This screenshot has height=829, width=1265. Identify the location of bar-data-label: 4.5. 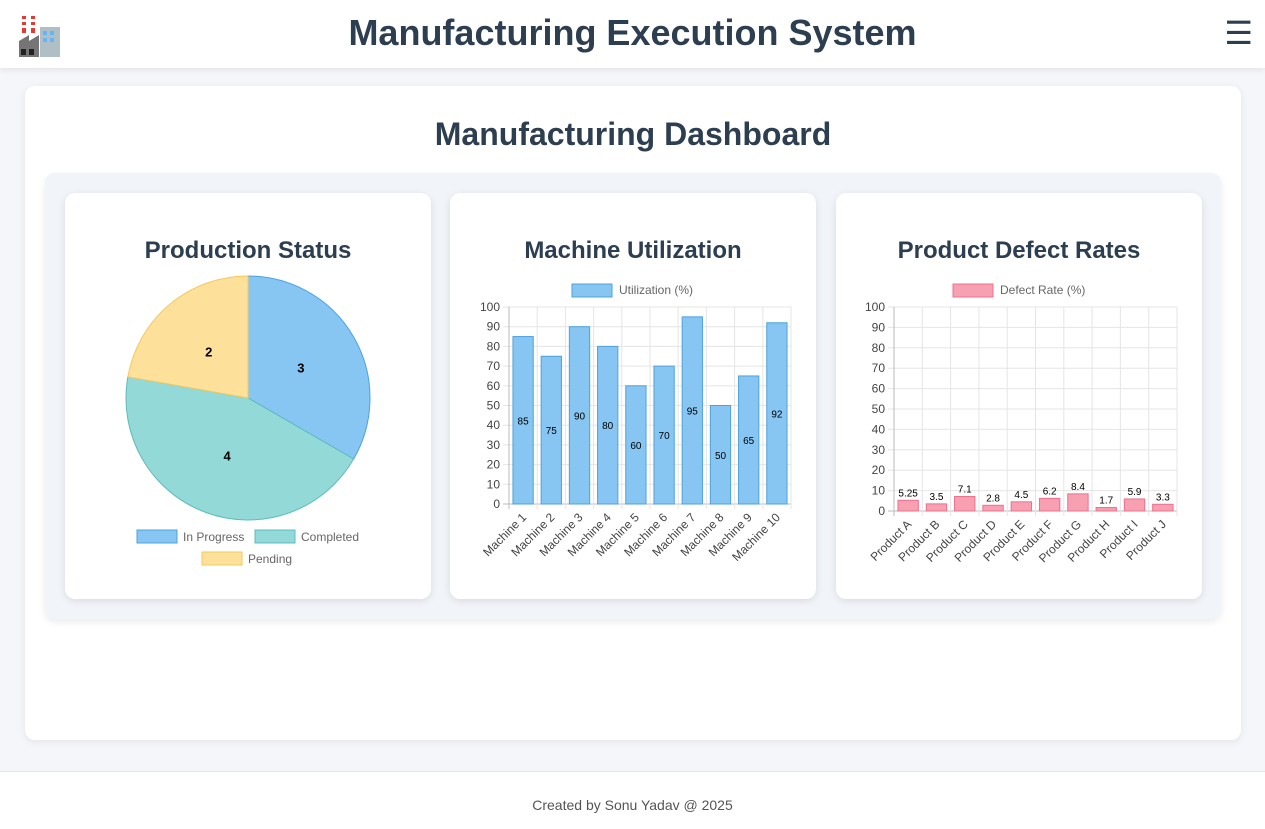
(1021, 495).